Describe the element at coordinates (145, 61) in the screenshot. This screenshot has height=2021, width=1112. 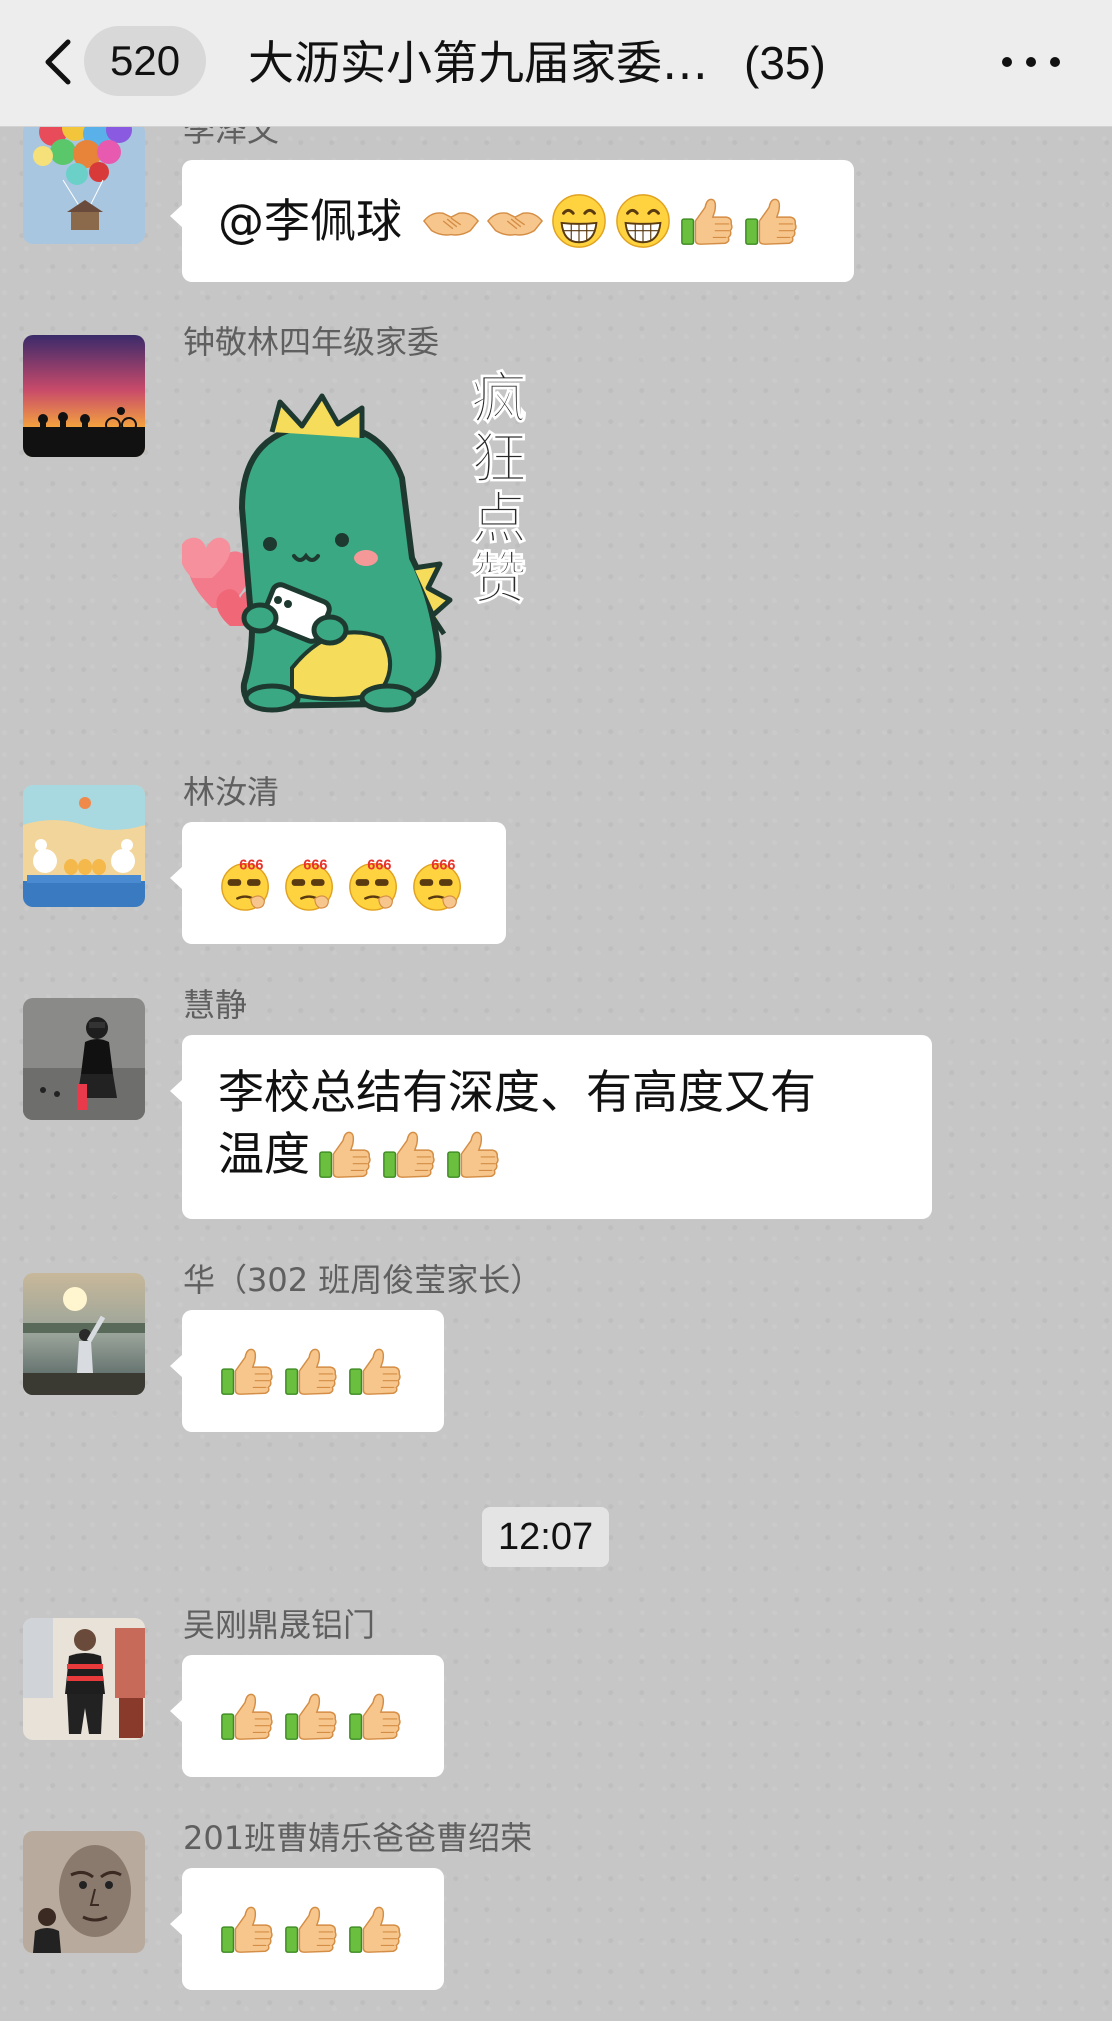
I see `unread-count-badge: 520` at that location.